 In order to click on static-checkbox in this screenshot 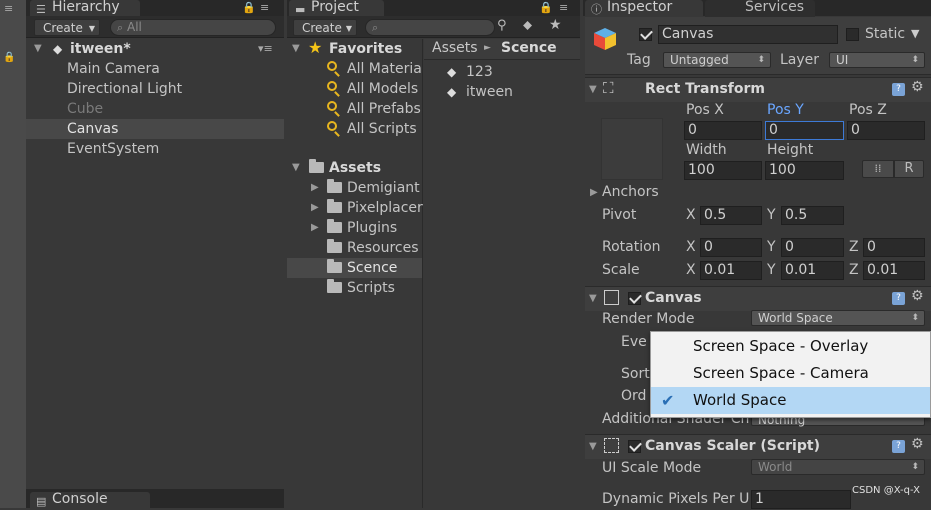, I will do `click(852, 34)`.